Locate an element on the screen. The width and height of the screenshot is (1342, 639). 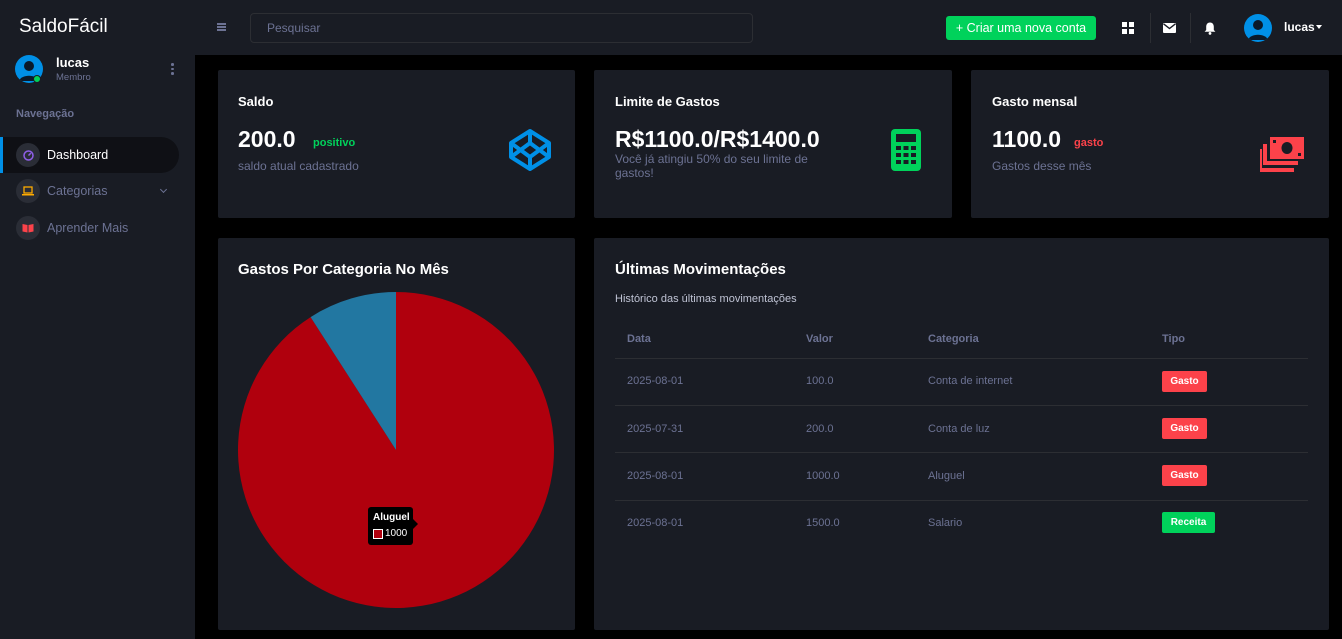
table-cell-categoria: Salario is located at coordinates (945, 523).